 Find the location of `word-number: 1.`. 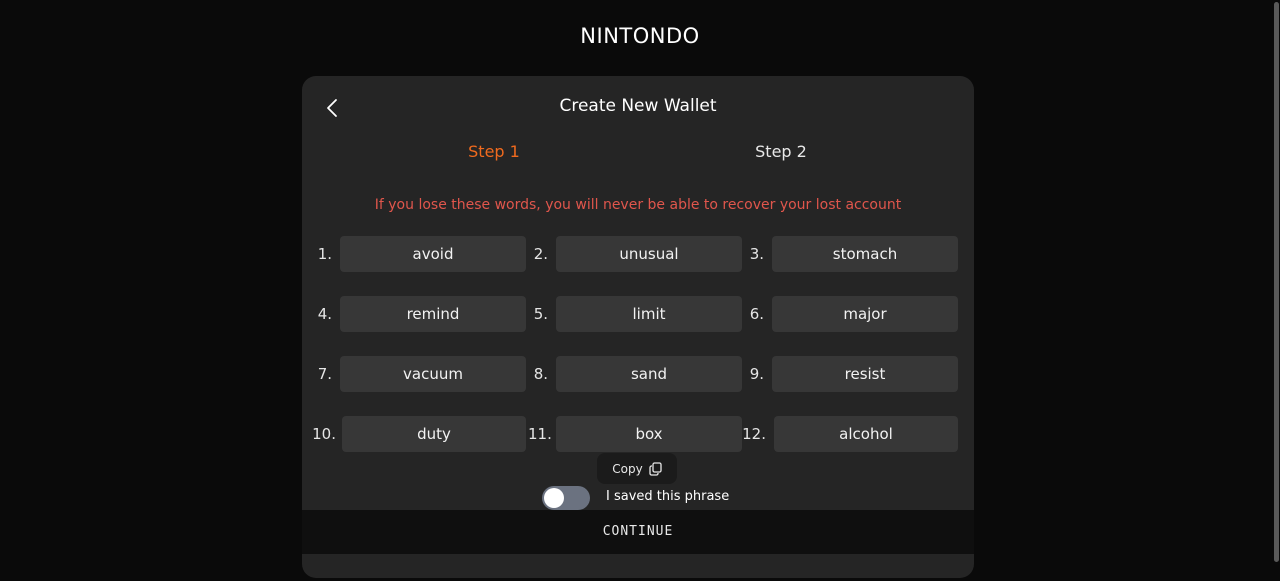

word-number: 1. is located at coordinates (324, 254).